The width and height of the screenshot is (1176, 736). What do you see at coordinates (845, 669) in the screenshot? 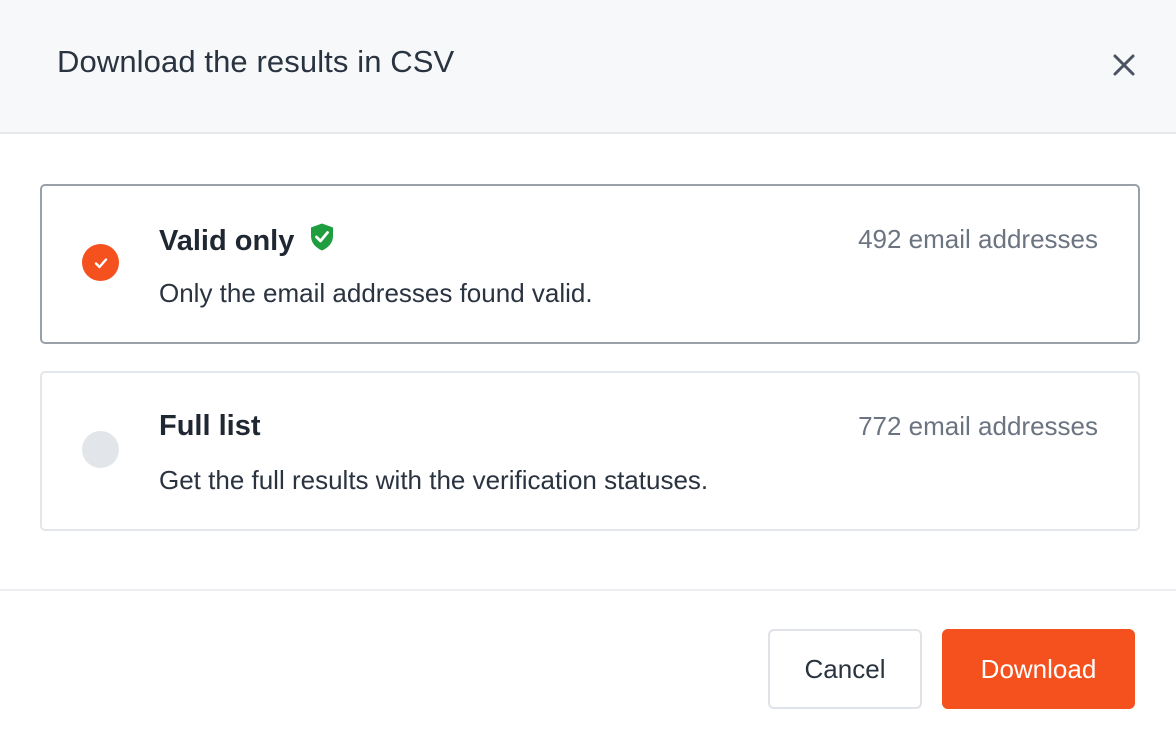
I see `cancel-button: Cancel` at bounding box center [845, 669].